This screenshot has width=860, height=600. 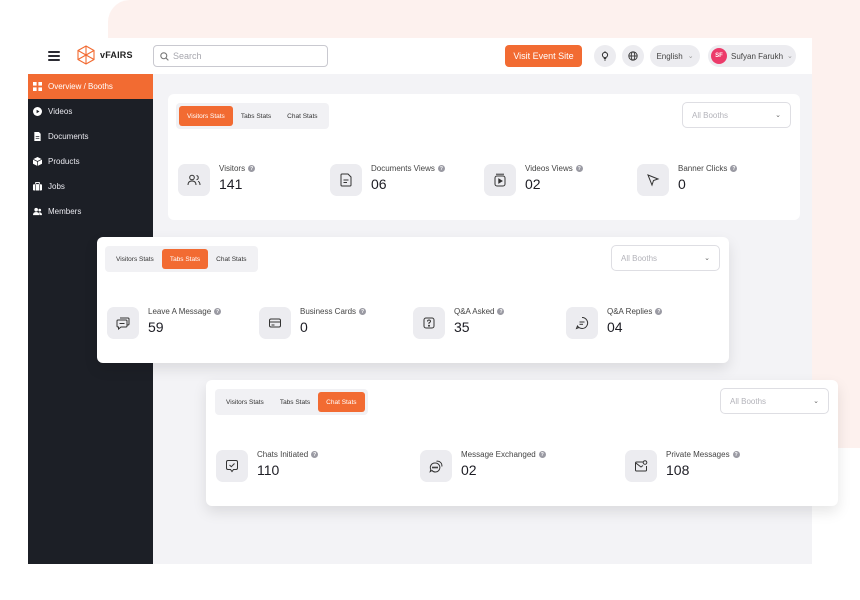 I want to click on briefcase-icon, so click(x=37, y=186).